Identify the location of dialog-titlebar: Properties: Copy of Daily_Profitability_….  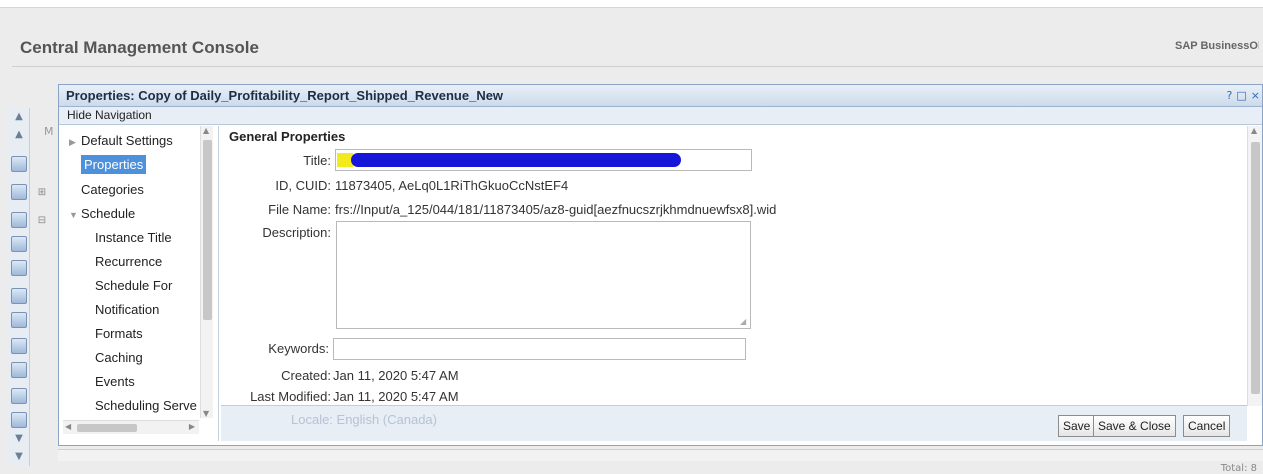
(660, 96).